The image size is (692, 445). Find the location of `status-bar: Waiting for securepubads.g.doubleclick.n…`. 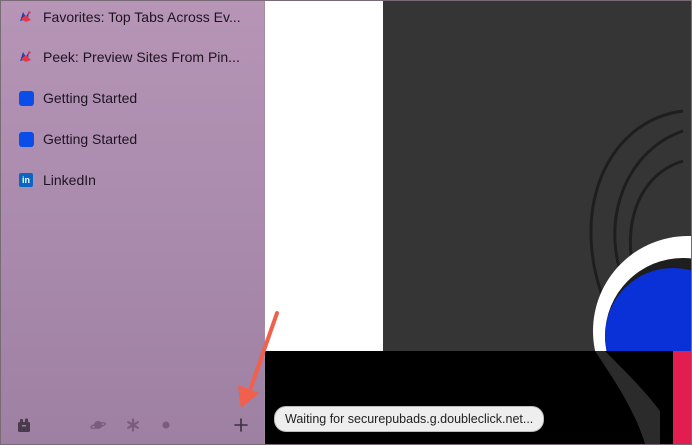

status-bar: Waiting for securepubads.g.doubleclick.n… is located at coordinates (409, 419).